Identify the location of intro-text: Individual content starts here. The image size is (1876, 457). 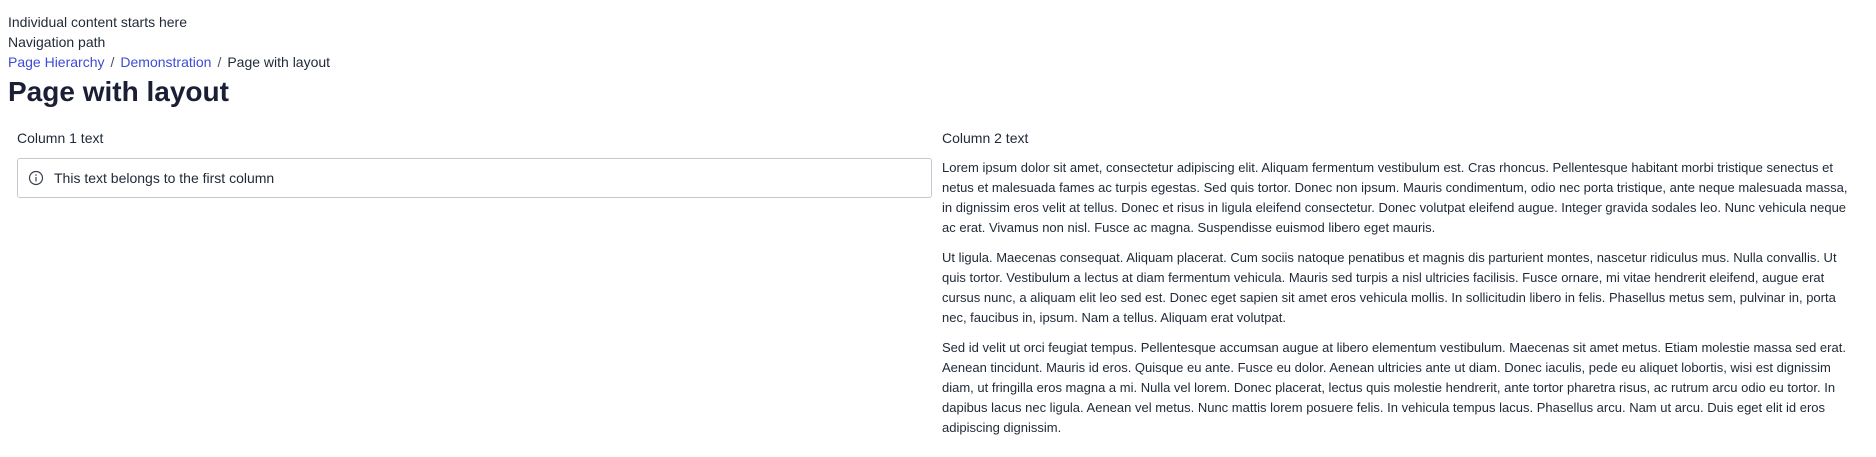
(97, 22).